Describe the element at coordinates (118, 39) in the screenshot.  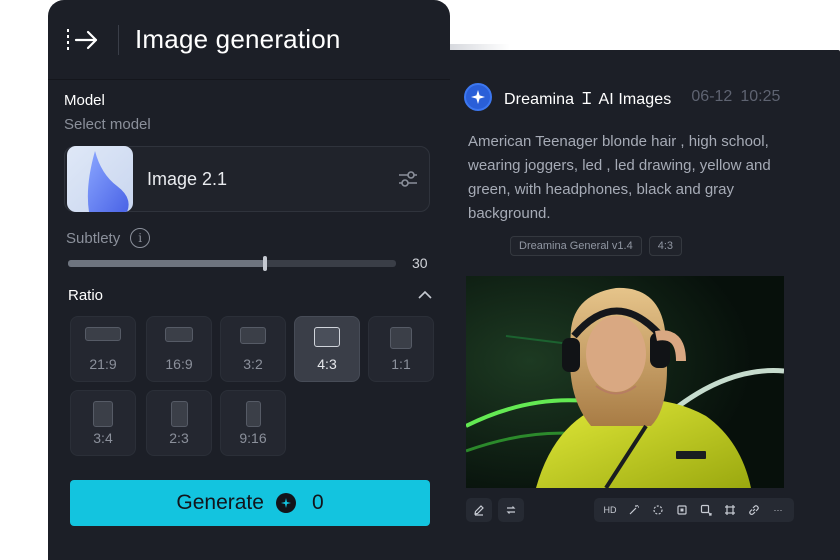
I see `header-divider` at that location.